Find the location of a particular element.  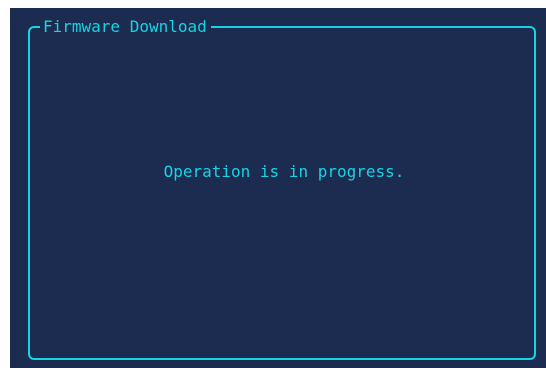

dialog-title: Firmware Download is located at coordinates (125, 27).